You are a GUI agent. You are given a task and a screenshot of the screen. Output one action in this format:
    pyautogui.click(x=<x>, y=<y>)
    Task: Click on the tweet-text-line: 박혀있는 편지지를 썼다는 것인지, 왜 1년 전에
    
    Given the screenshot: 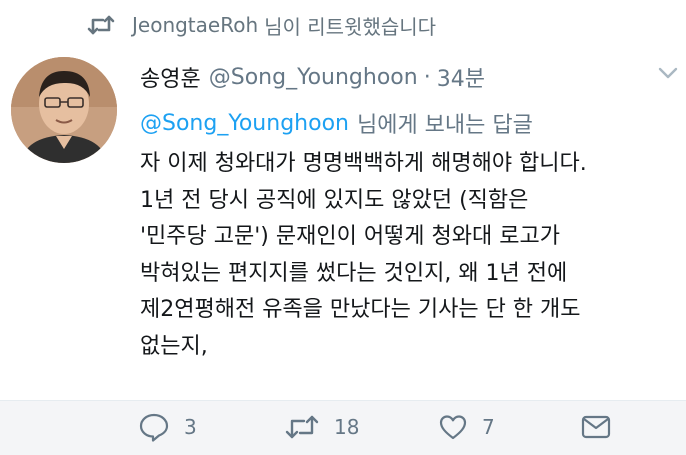 What is the action you would take?
    pyautogui.click(x=354, y=273)
    